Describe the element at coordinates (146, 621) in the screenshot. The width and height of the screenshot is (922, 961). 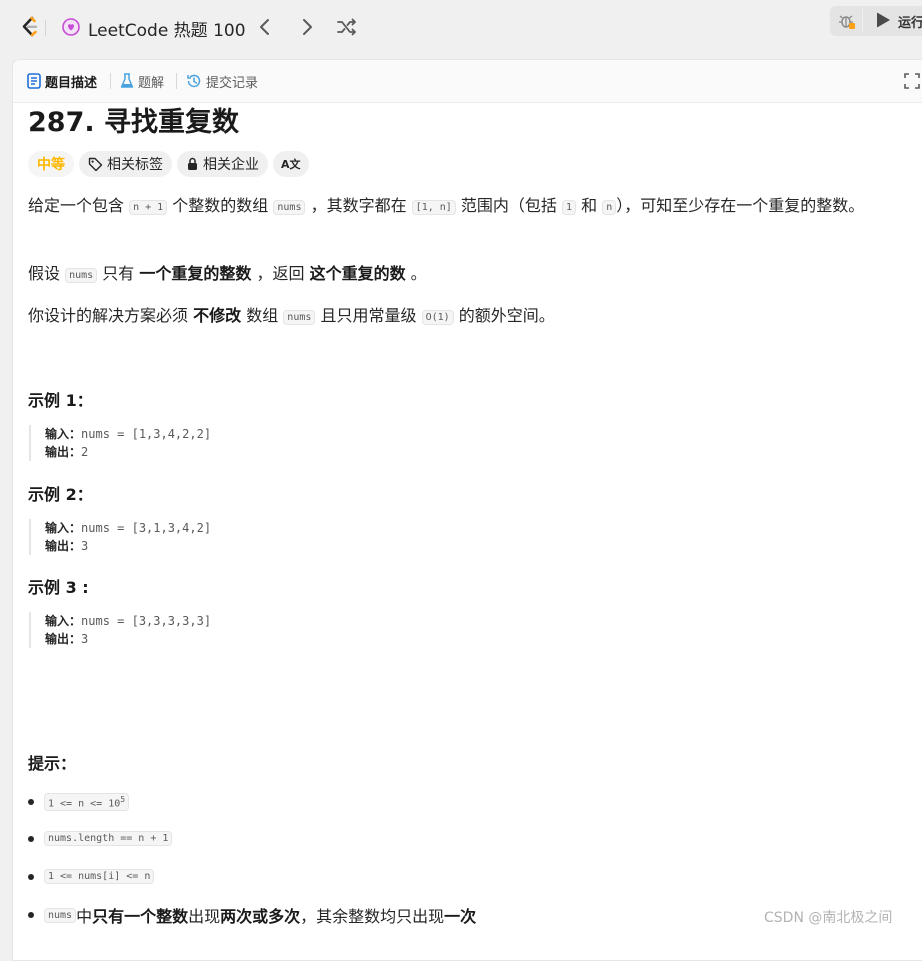
I see `example-input: nums = [3,3,3,3,3]` at that location.